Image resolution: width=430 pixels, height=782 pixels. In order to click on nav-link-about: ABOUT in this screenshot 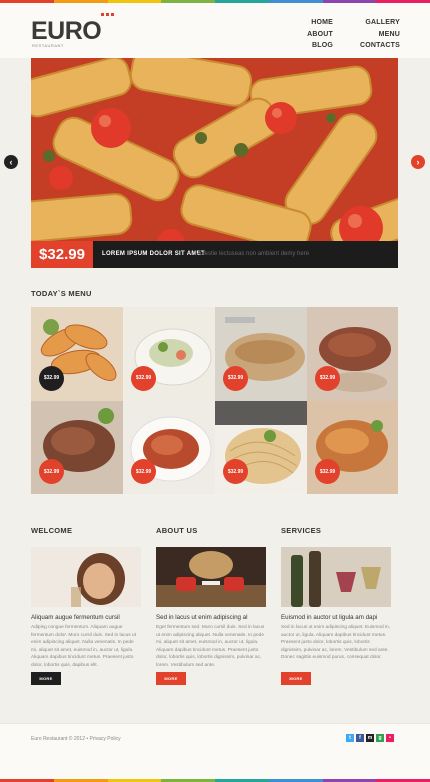, I will do `click(316, 35)`.